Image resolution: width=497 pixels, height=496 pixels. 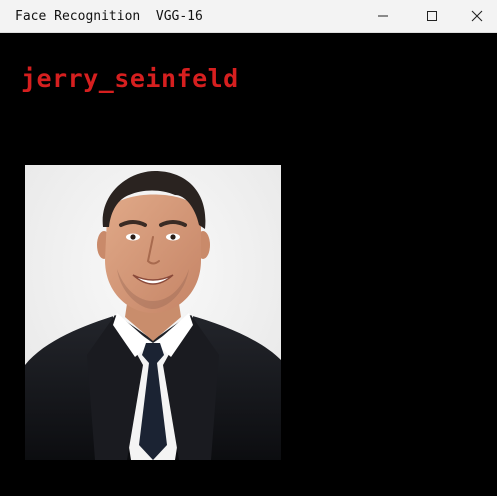 I want to click on minimize-icon, so click(x=383, y=16).